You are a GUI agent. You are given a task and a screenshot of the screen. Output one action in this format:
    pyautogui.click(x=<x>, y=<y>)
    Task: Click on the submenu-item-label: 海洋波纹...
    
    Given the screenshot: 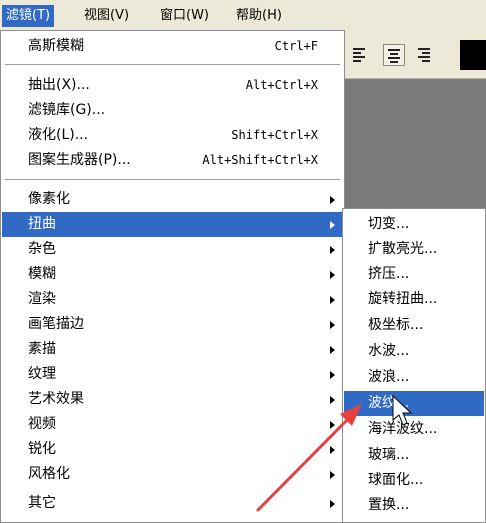 What is the action you would take?
    pyautogui.click(x=403, y=429)
    